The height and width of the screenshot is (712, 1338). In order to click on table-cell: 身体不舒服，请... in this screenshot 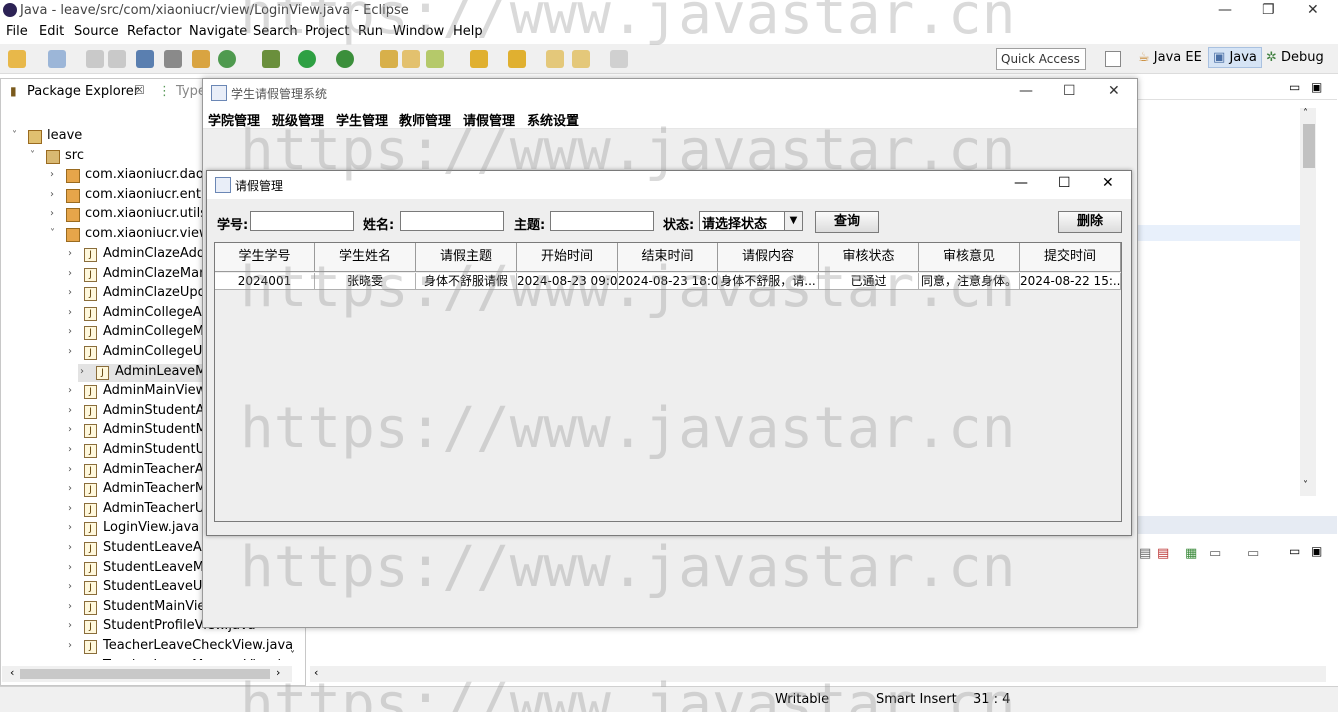, I will do `click(768, 281)`.